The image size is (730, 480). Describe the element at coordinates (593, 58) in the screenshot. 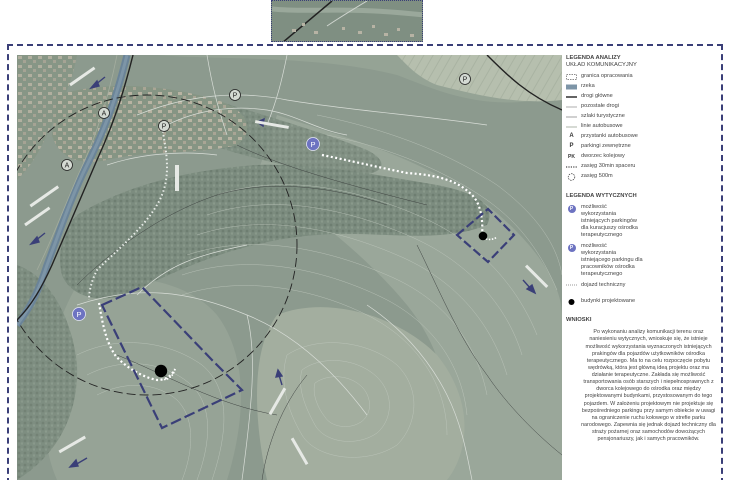

I see `legend-title: LEGENDA ANALIZY` at that location.